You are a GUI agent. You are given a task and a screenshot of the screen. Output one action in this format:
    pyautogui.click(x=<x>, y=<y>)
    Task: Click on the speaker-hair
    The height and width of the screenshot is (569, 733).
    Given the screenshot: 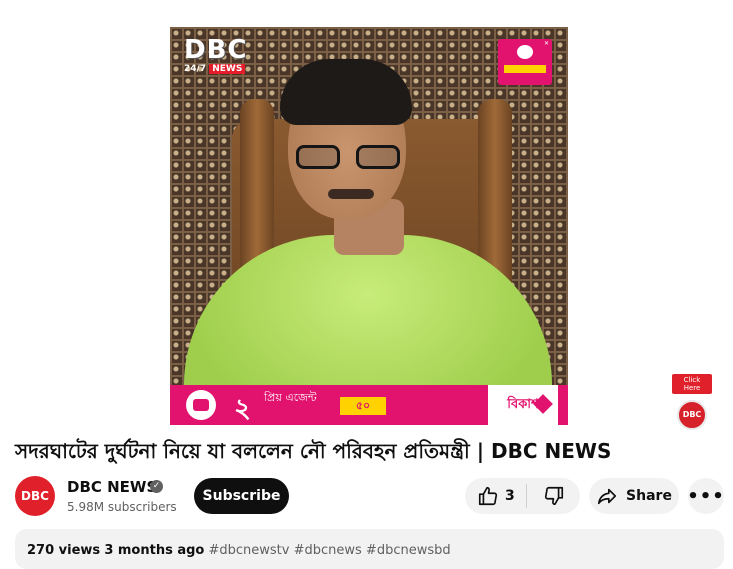 What is the action you would take?
    pyautogui.click(x=346, y=92)
    